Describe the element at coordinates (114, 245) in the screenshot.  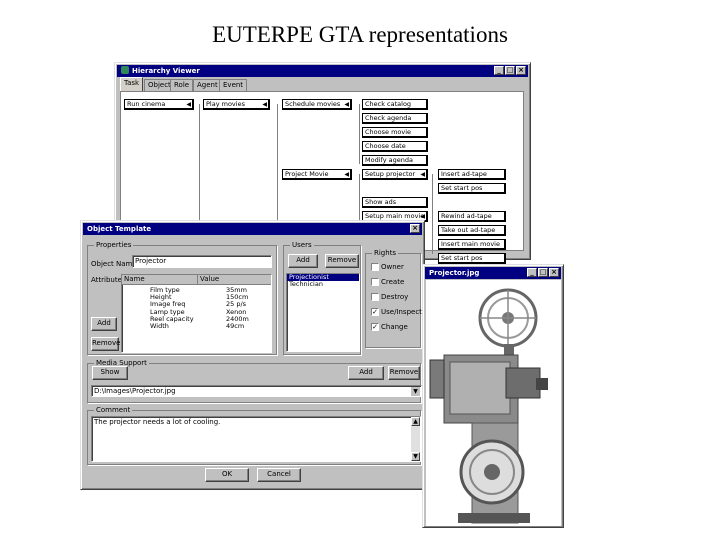
I see `properties-label: Properties` at that location.